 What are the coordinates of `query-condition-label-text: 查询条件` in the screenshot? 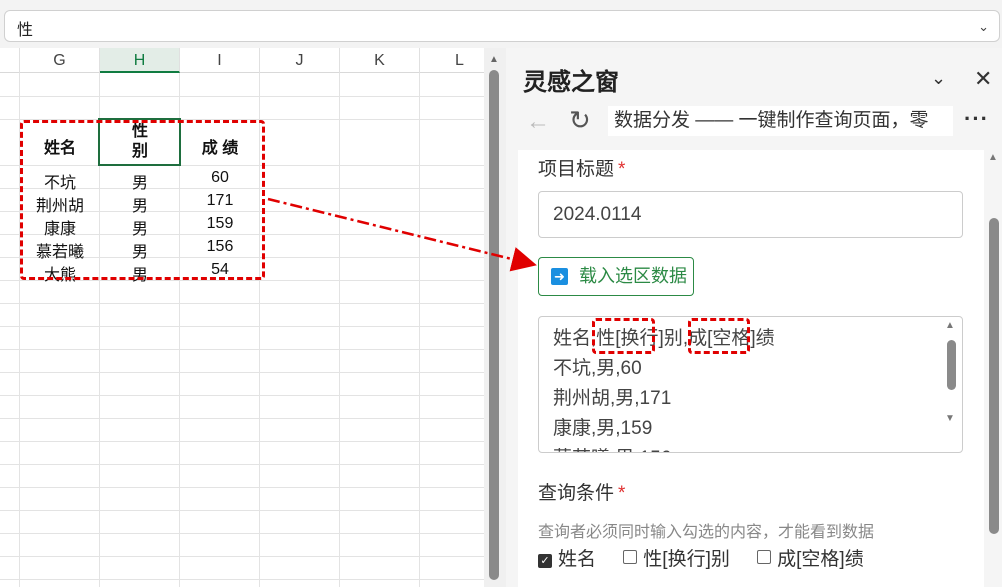 It's located at (576, 493).